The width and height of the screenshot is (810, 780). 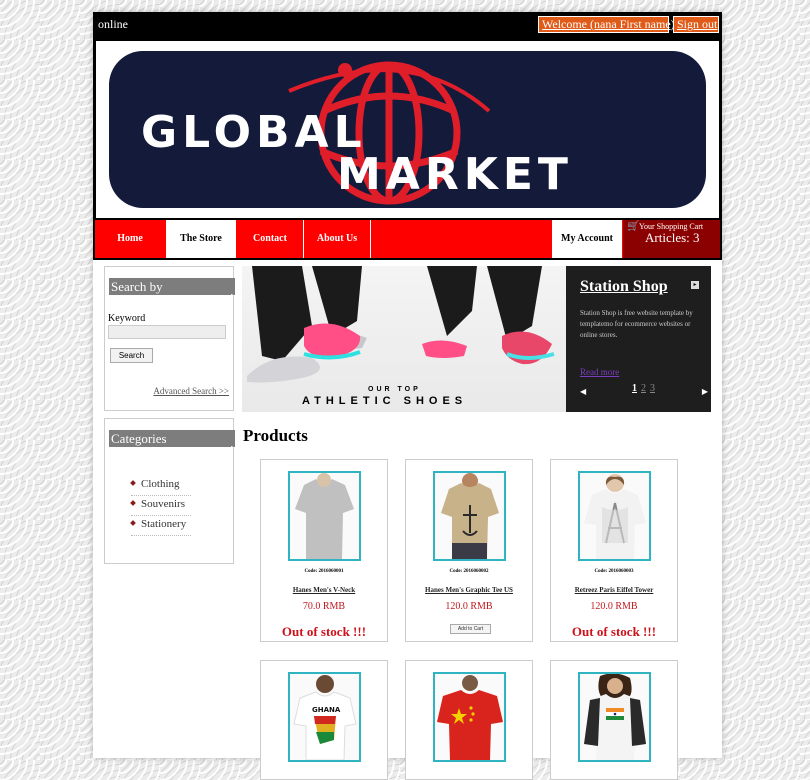 I want to click on products-heading: Products, so click(x=275, y=435).